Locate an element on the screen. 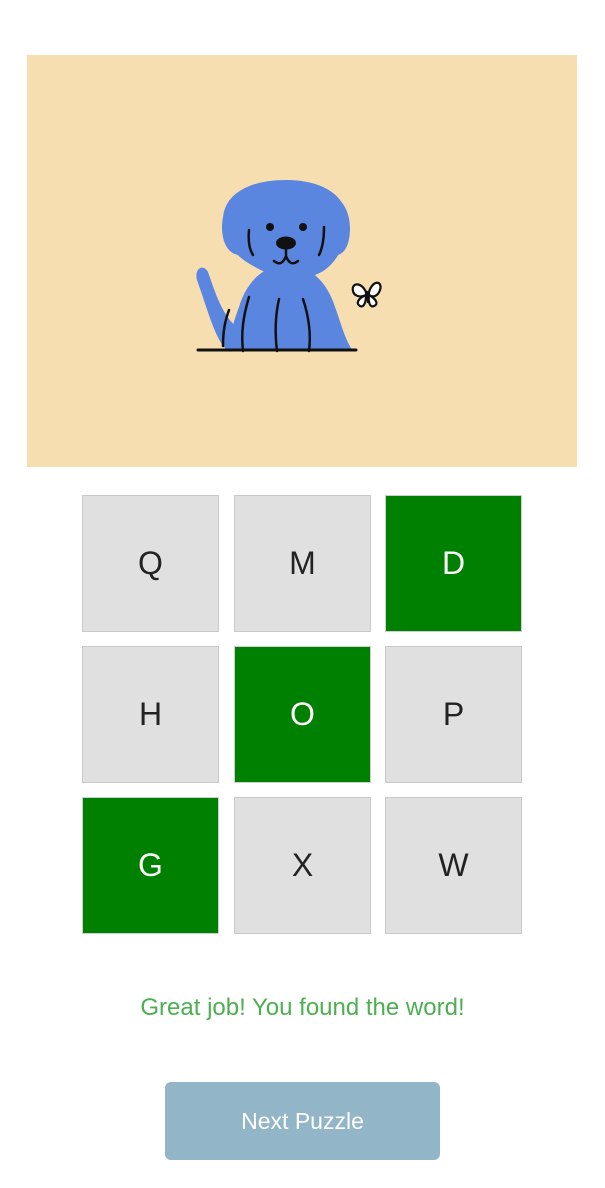  dog-body is located at coordinates (289, 308).